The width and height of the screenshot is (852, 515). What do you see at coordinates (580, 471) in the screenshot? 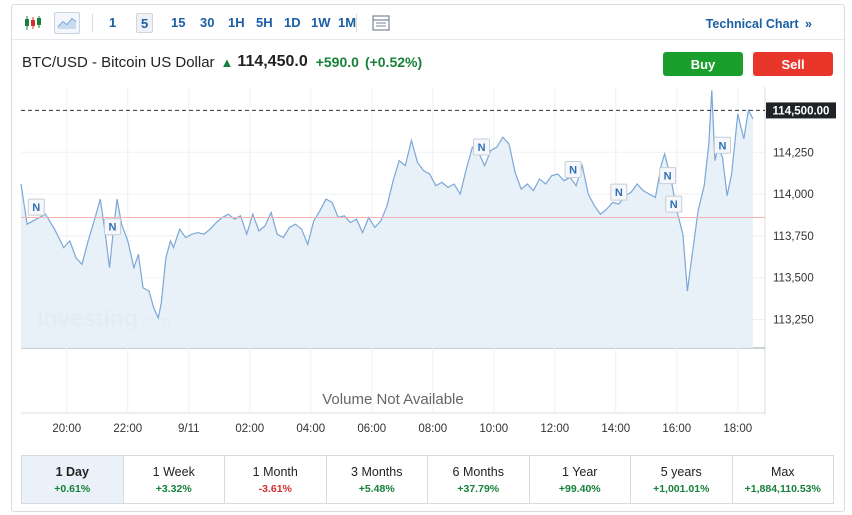
I see `period-label: 1 Year` at bounding box center [580, 471].